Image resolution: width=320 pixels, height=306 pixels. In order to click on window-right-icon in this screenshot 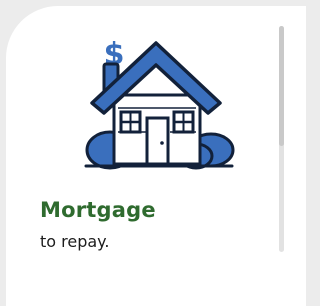, I will do `click(183, 122)`.